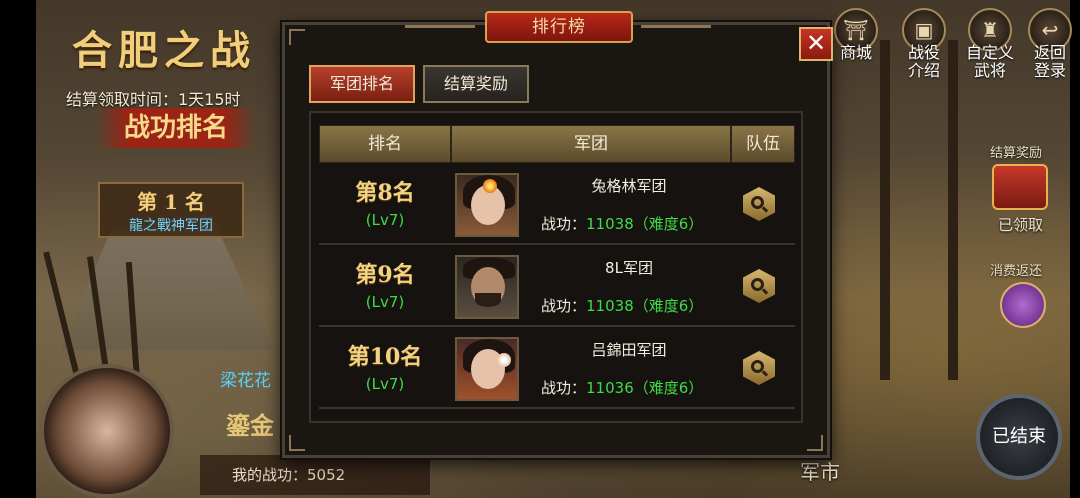  I want to click on table-row: 第9名 (Lv7) 8L军团 战功：11038（难度6）, so click(557, 287).